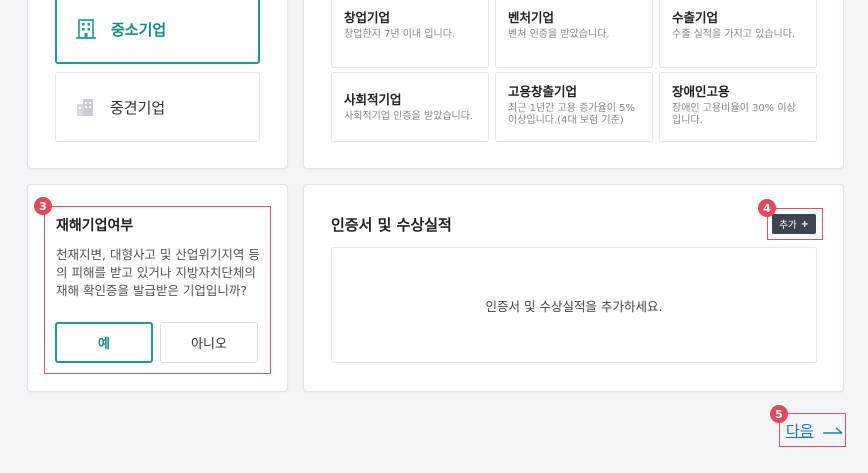 The height and width of the screenshot is (473, 868). I want to click on buildings-icon, so click(85, 107).